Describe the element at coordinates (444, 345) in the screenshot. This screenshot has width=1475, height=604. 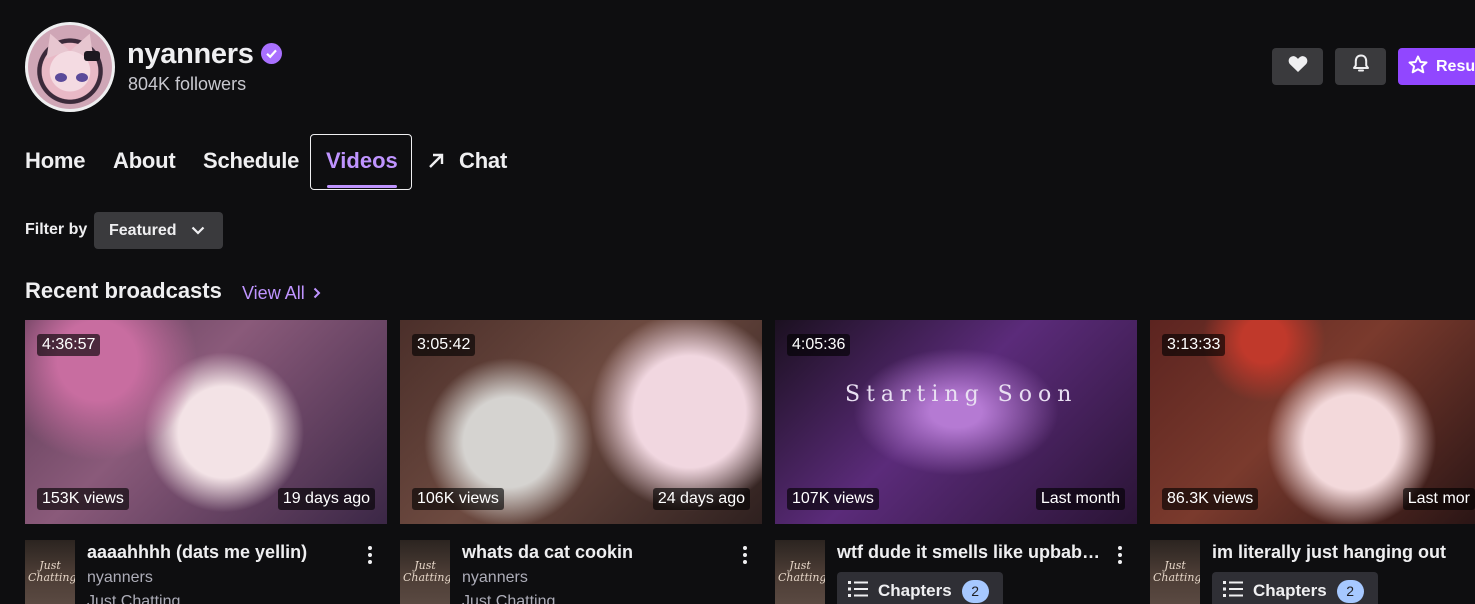
I see `video-duration: 3:05:42` at that location.